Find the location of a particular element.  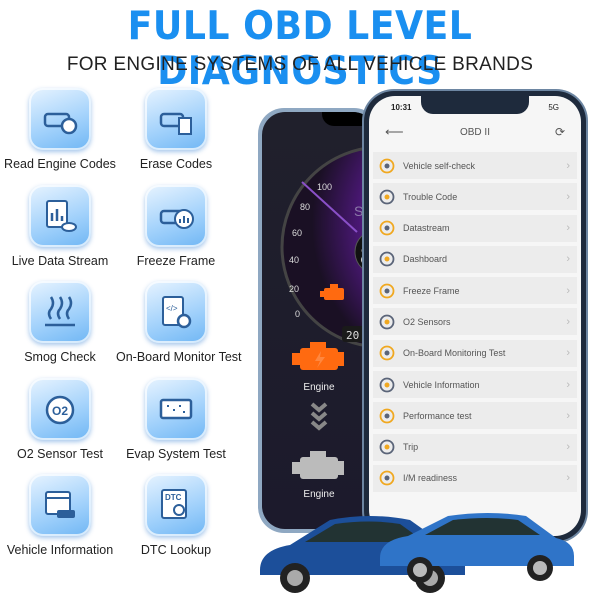

menu-item-dashboard: Dashboard › is located at coordinates (475, 259).